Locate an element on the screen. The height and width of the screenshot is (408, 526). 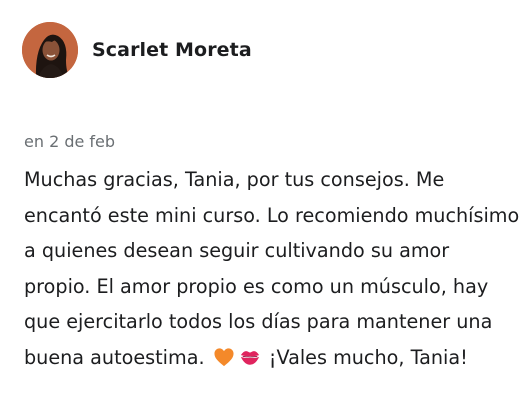
author-name: Scarlet Moreta is located at coordinates (172, 50).